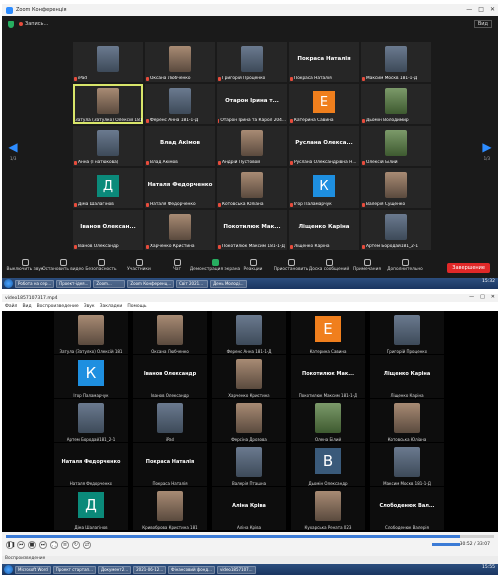  Describe the element at coordinates (13, 147) in the screenshot. I see `prev-page-arrow-icon: ◀` at that location.